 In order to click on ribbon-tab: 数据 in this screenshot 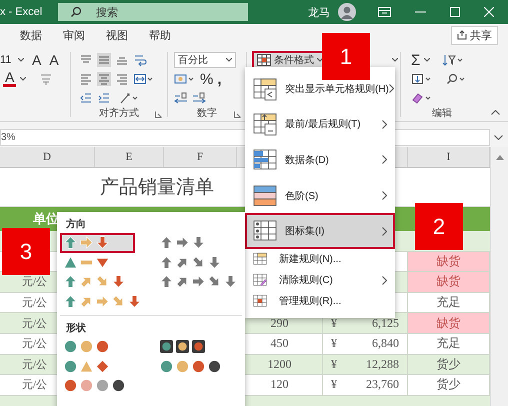, I will do `click(31, 35)`.